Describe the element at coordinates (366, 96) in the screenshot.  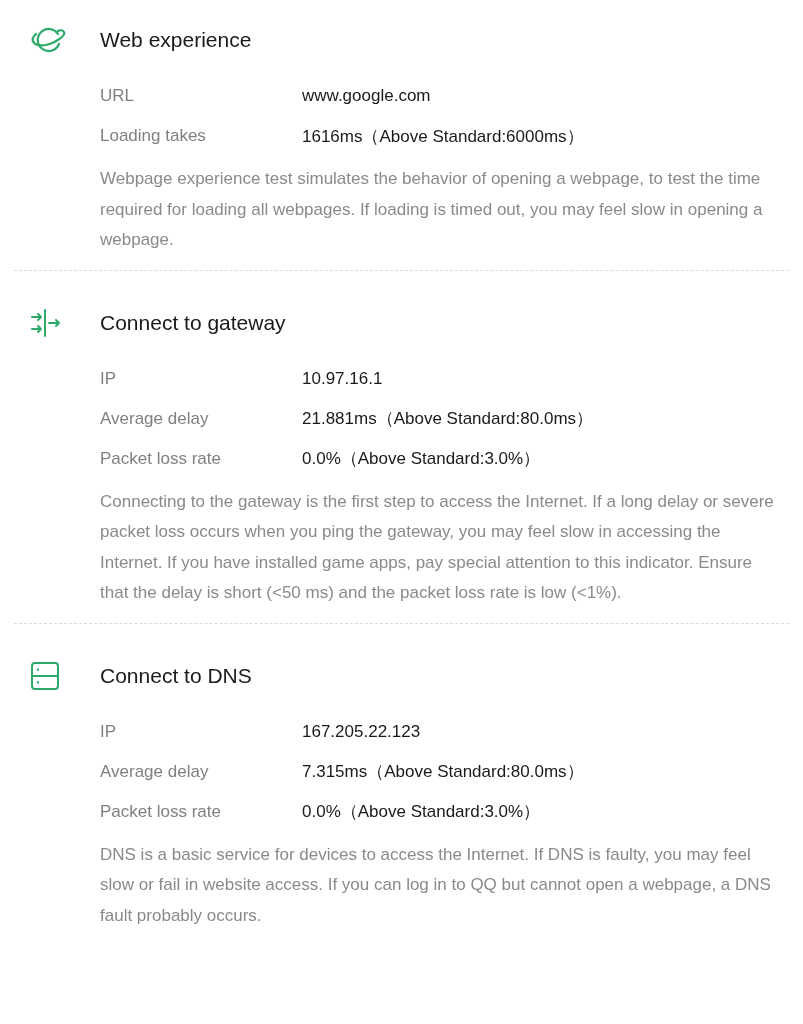
I see `field-value: www.google.com` at that location.